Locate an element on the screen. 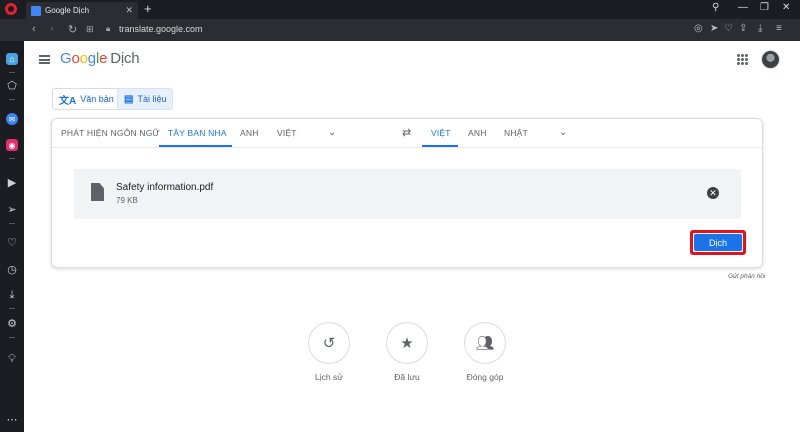 The height and width of the screenshot is (432, 800). target-lang-japanese: NHẬT is located at coordinates (516, 133).